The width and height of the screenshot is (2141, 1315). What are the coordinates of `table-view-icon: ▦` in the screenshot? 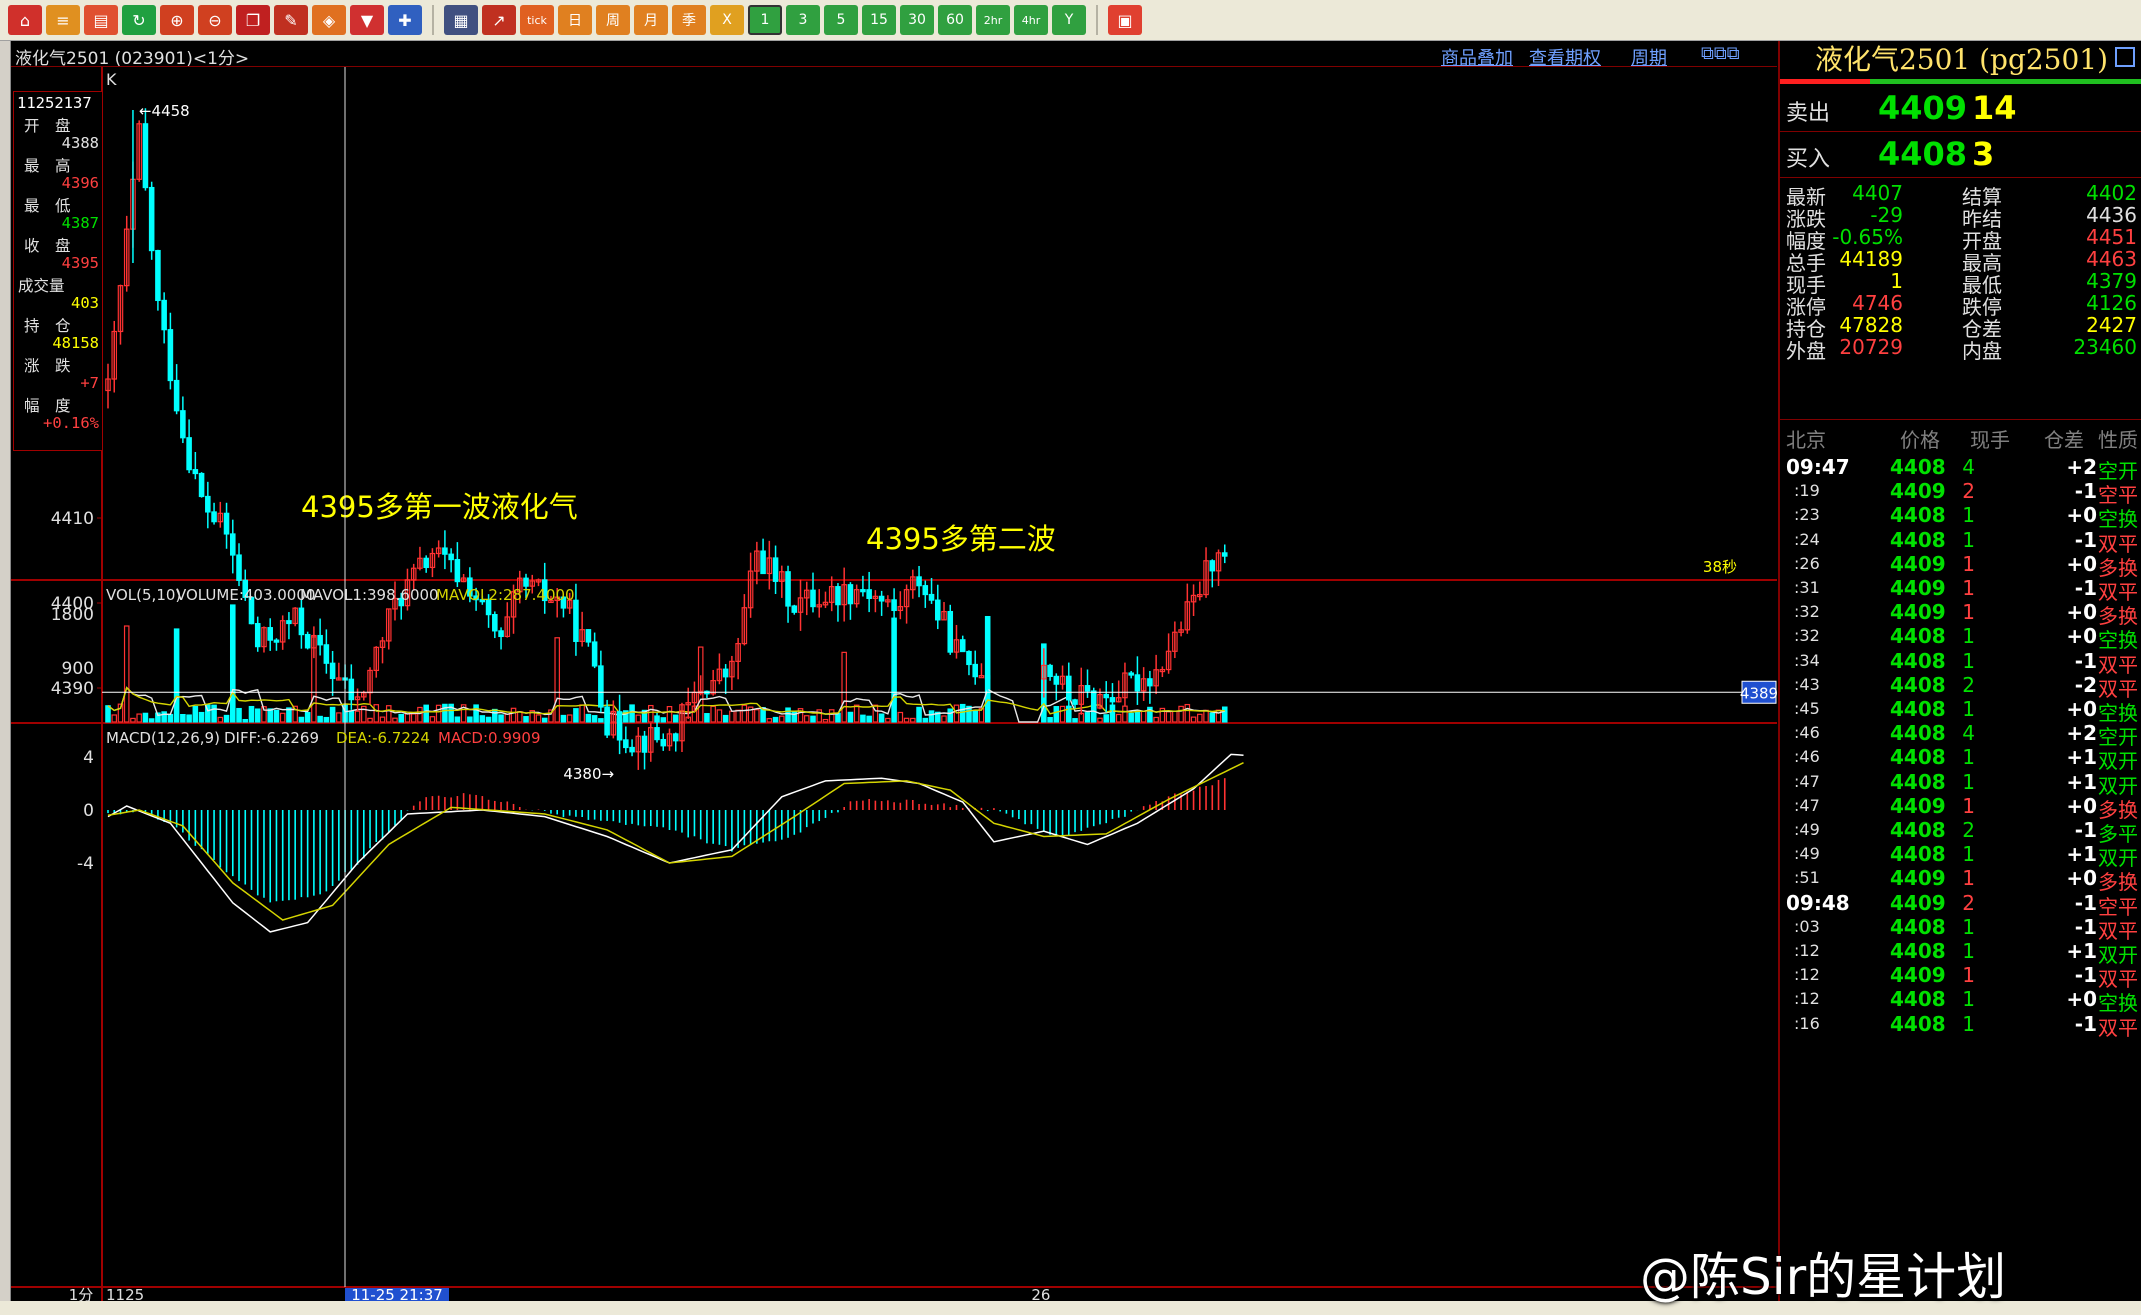 It's located at (461, 20).